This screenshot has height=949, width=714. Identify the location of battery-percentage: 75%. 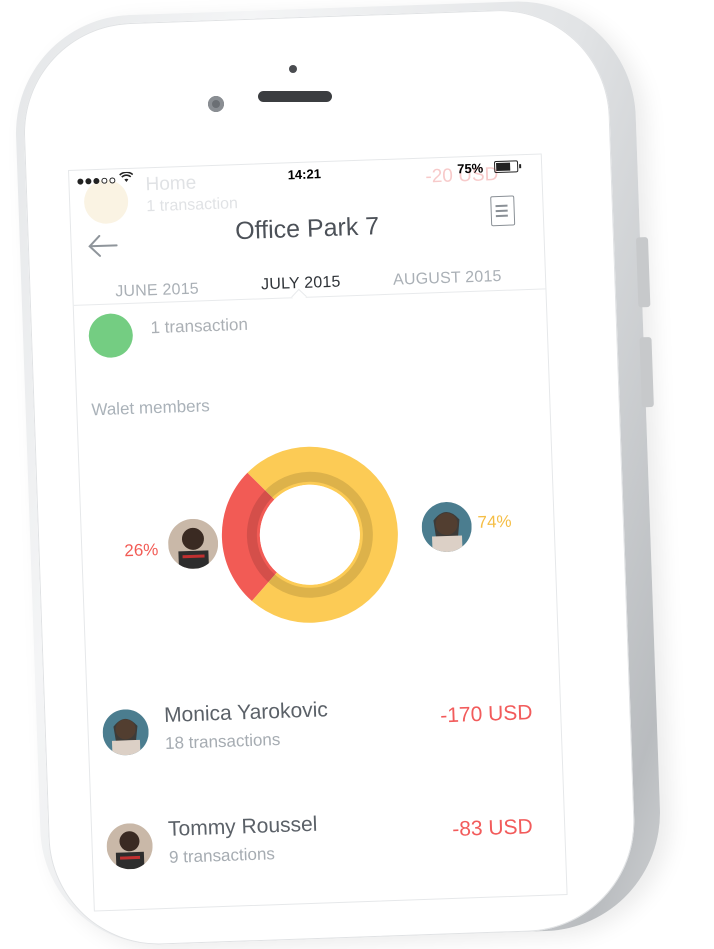
(470, 168).